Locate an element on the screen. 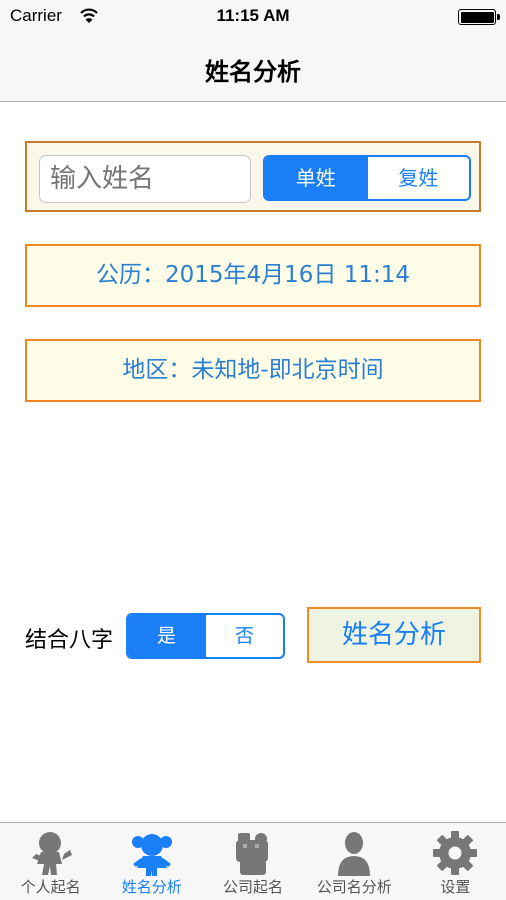  compound-surname-option: 复姓 is located at coordinates (418, 178).